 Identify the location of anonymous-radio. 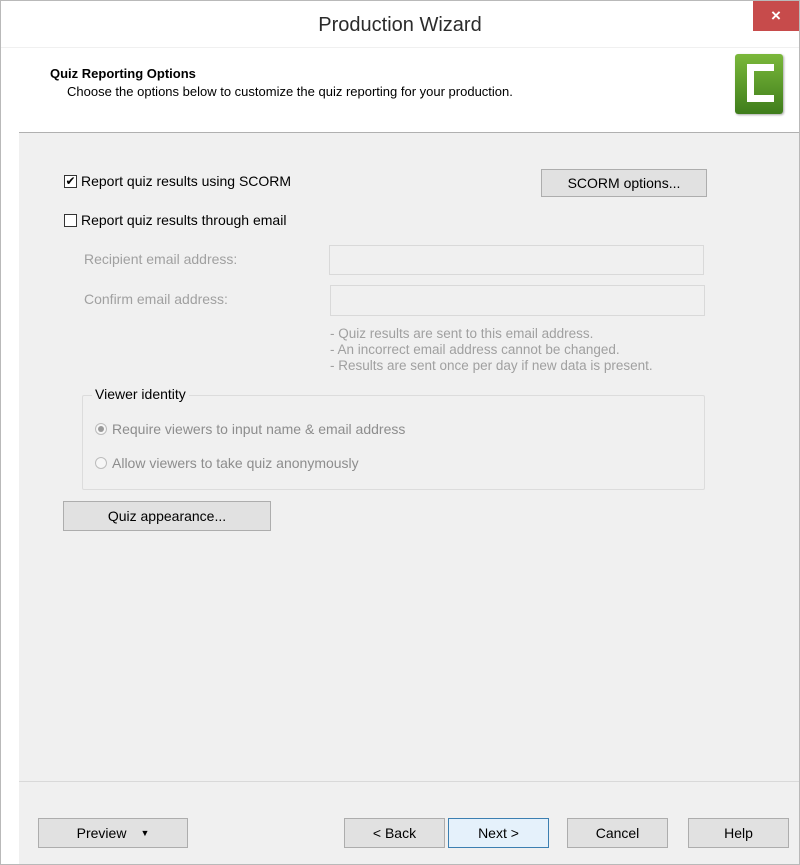
(101, 463).